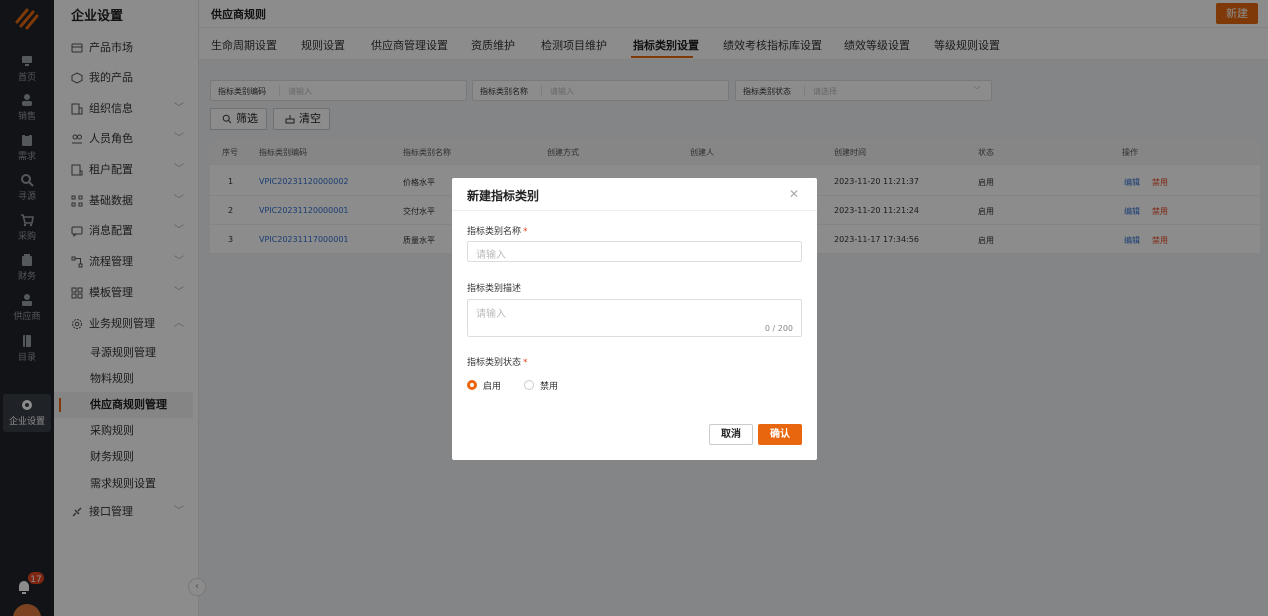  I want to click on confirm-button: 确认, so click(780, 434).